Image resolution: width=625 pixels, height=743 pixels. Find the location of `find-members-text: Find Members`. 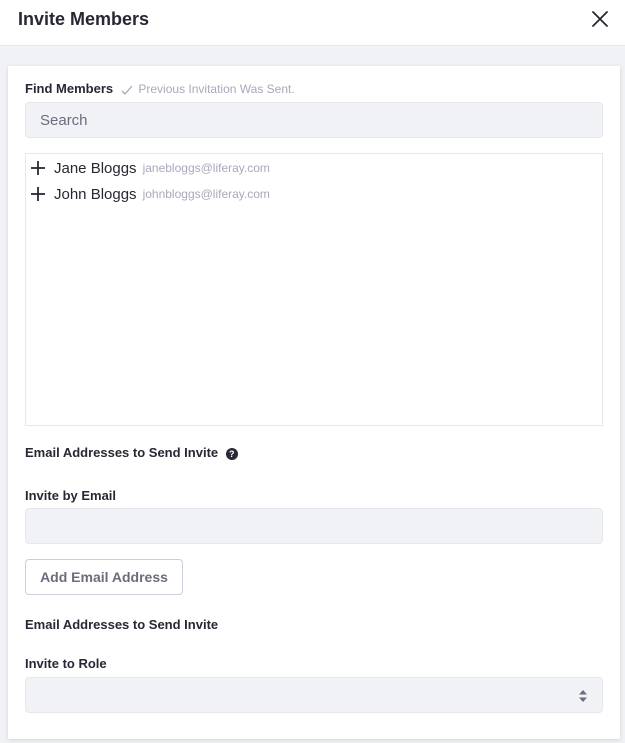

find-members-text: Find Members is located at coordinates (69, 88).